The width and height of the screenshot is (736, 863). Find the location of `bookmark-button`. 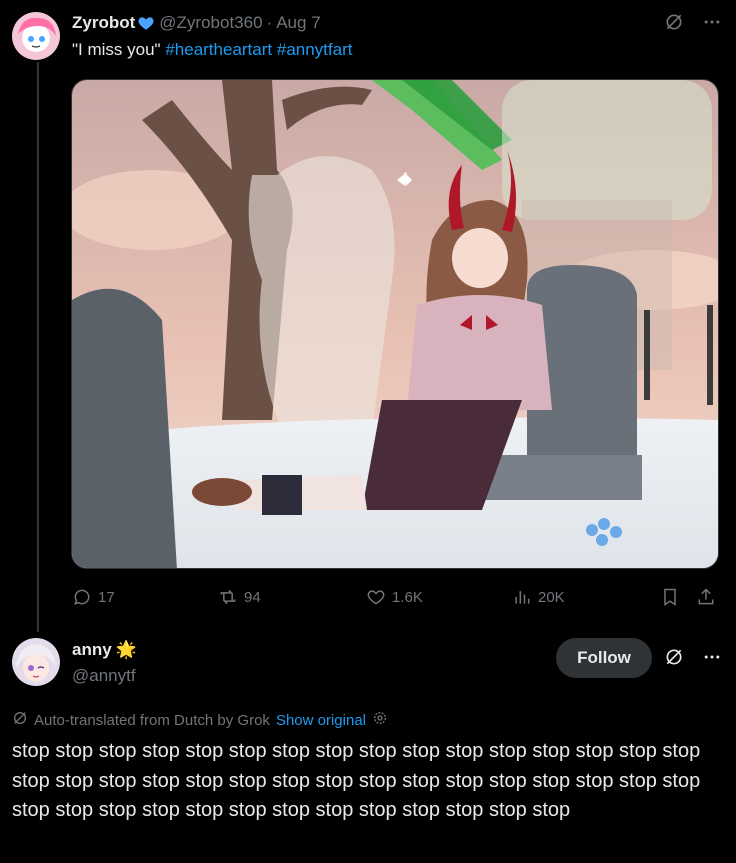

bookmark-button is located at coordinates (670, 597).